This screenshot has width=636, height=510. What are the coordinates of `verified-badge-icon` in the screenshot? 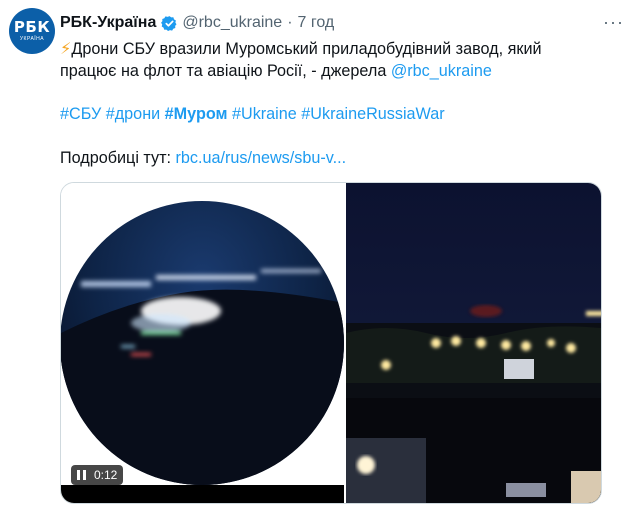 It's located at (169, 23).